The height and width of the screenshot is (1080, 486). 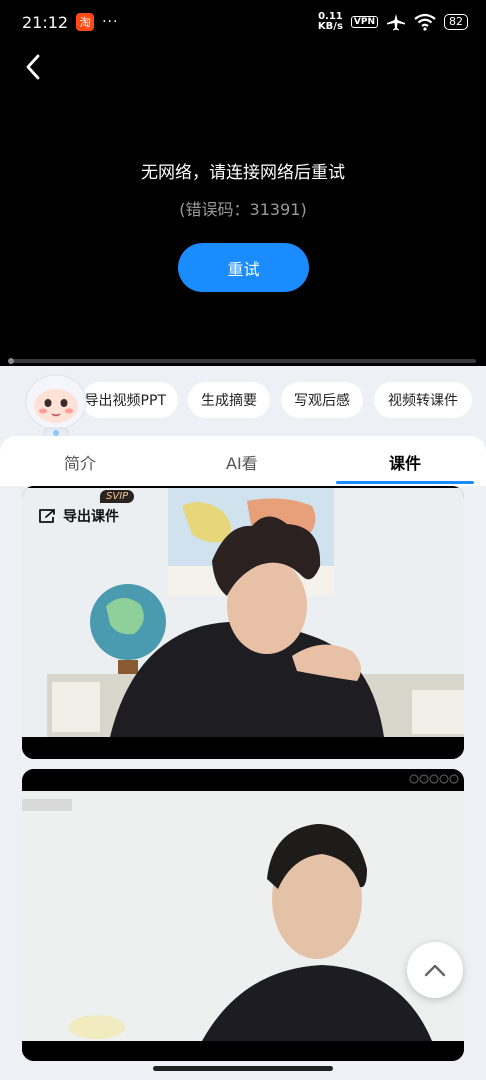 I want to click on chevron-up-icon, so click(x=435, y=970).